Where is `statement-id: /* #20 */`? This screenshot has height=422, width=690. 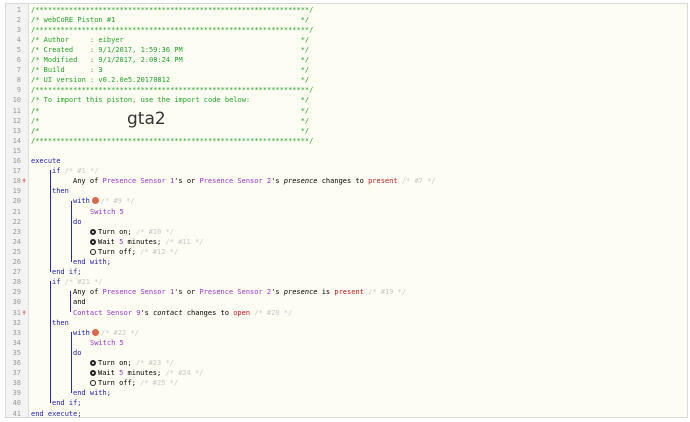 statement-id: /* #20 */ is located at coordinates (273, 312).